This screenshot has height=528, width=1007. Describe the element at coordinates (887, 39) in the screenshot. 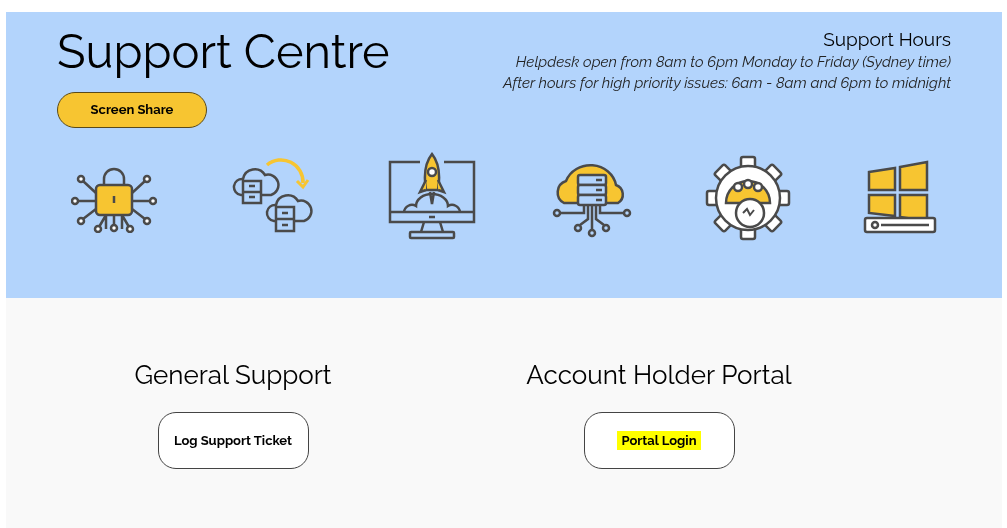

I see `support-hours-heading: Support Hours` at that location.